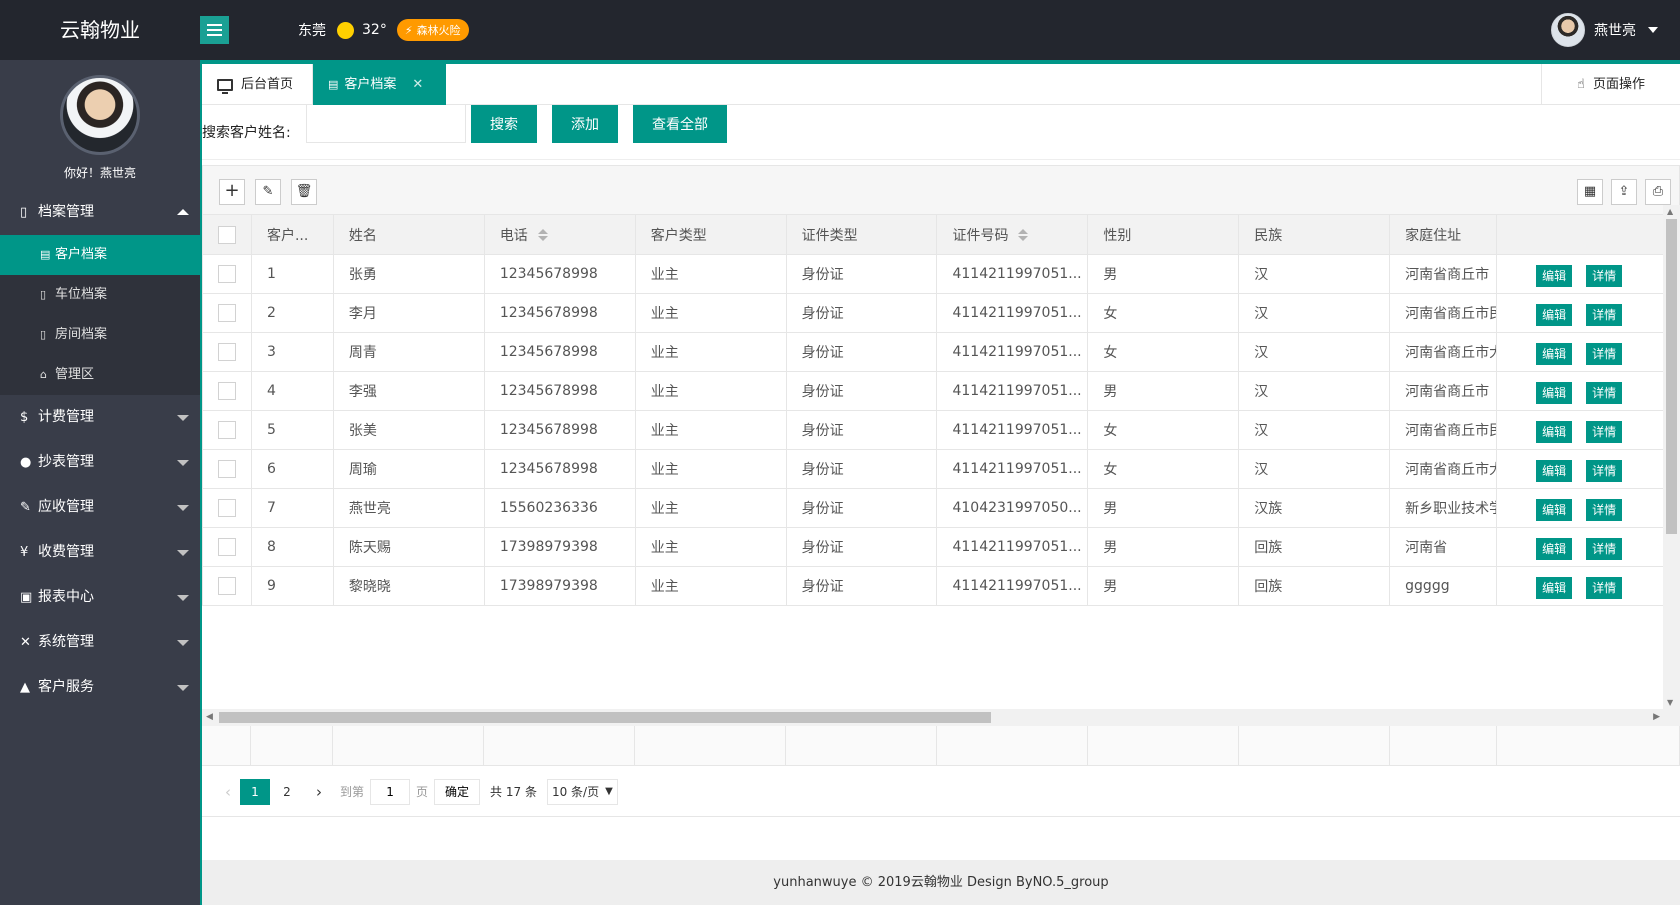 The width and height of the screenshot is (1680, 905). I want to click on column-header: 客户类型, so click(711, 234).